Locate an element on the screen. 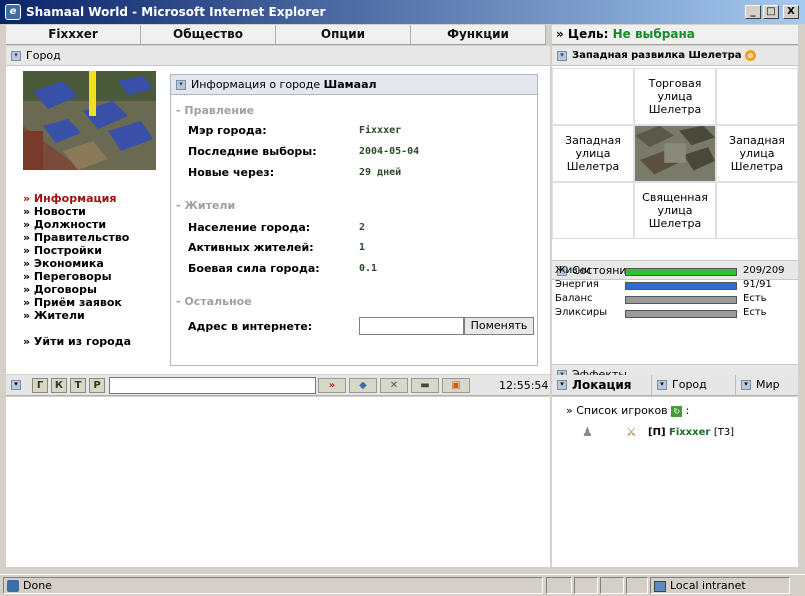 This screenshot has height=596, width=805. tab-location: ▾ Локация is located at coordinates (602, 385).